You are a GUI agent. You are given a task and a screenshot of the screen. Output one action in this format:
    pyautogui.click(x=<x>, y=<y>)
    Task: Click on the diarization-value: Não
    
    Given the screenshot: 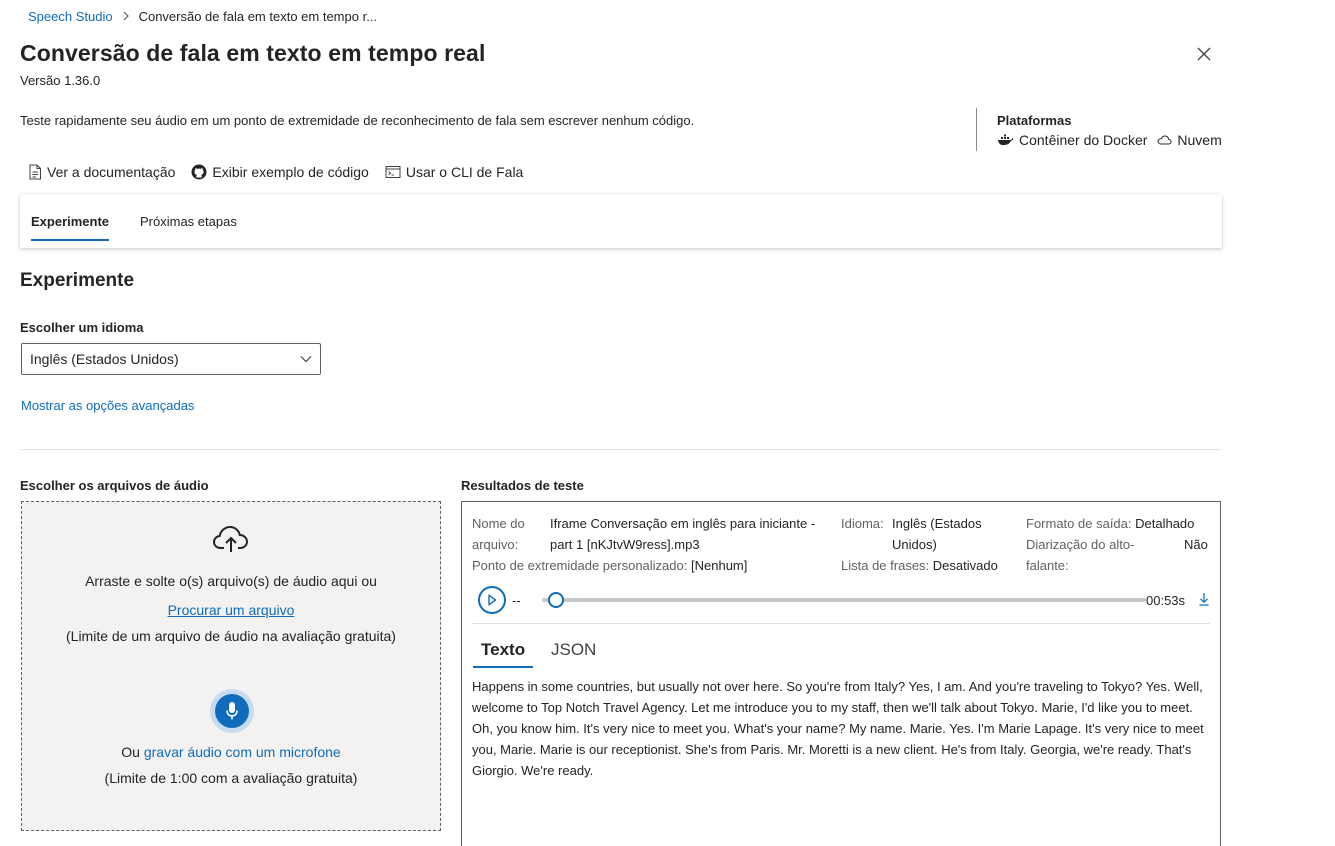 What is the action you would take?
    pyautogui.click(x=1196, y=544)
    